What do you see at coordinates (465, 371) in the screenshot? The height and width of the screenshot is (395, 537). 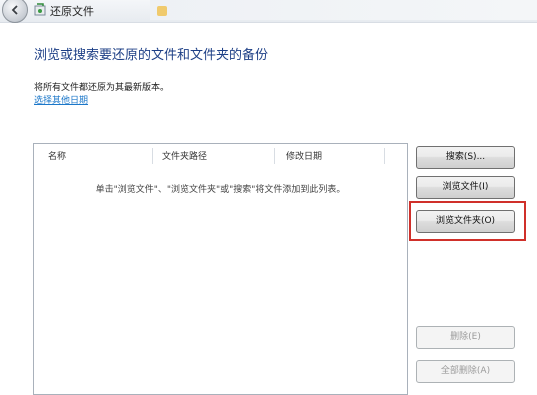 I see `remove-all-button: 全部删除(A)` at bounding box center [465, 371].